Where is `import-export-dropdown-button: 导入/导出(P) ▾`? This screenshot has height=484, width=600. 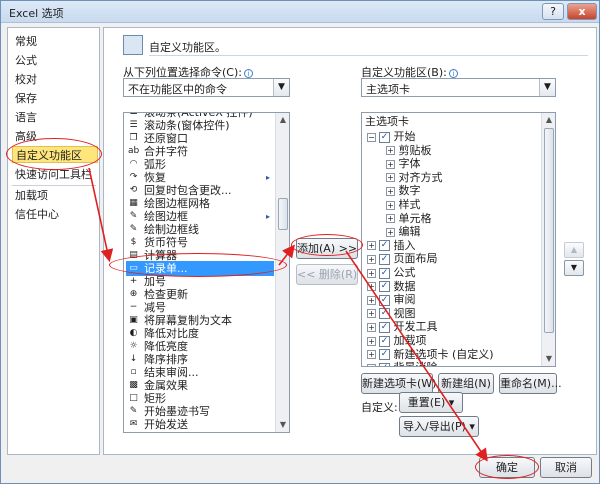
import-export-dropdown-button: 导入/导出(P) ▾ is located at coordinates (439, 426).